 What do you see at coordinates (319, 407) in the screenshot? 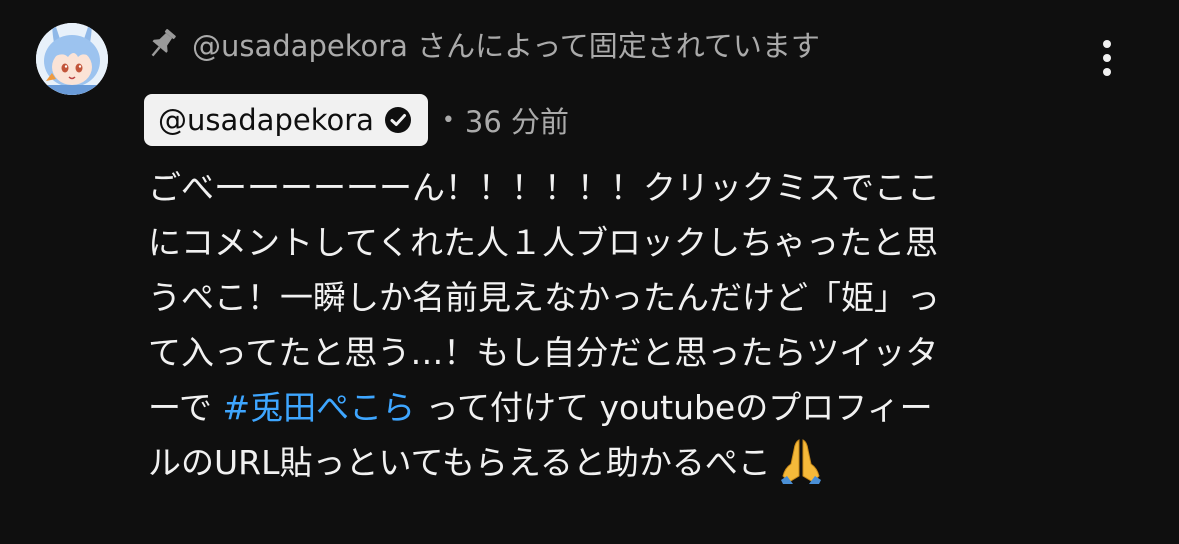
I see `hashtag-link: #兎田ぺこら` at bounding box center [319, 407].